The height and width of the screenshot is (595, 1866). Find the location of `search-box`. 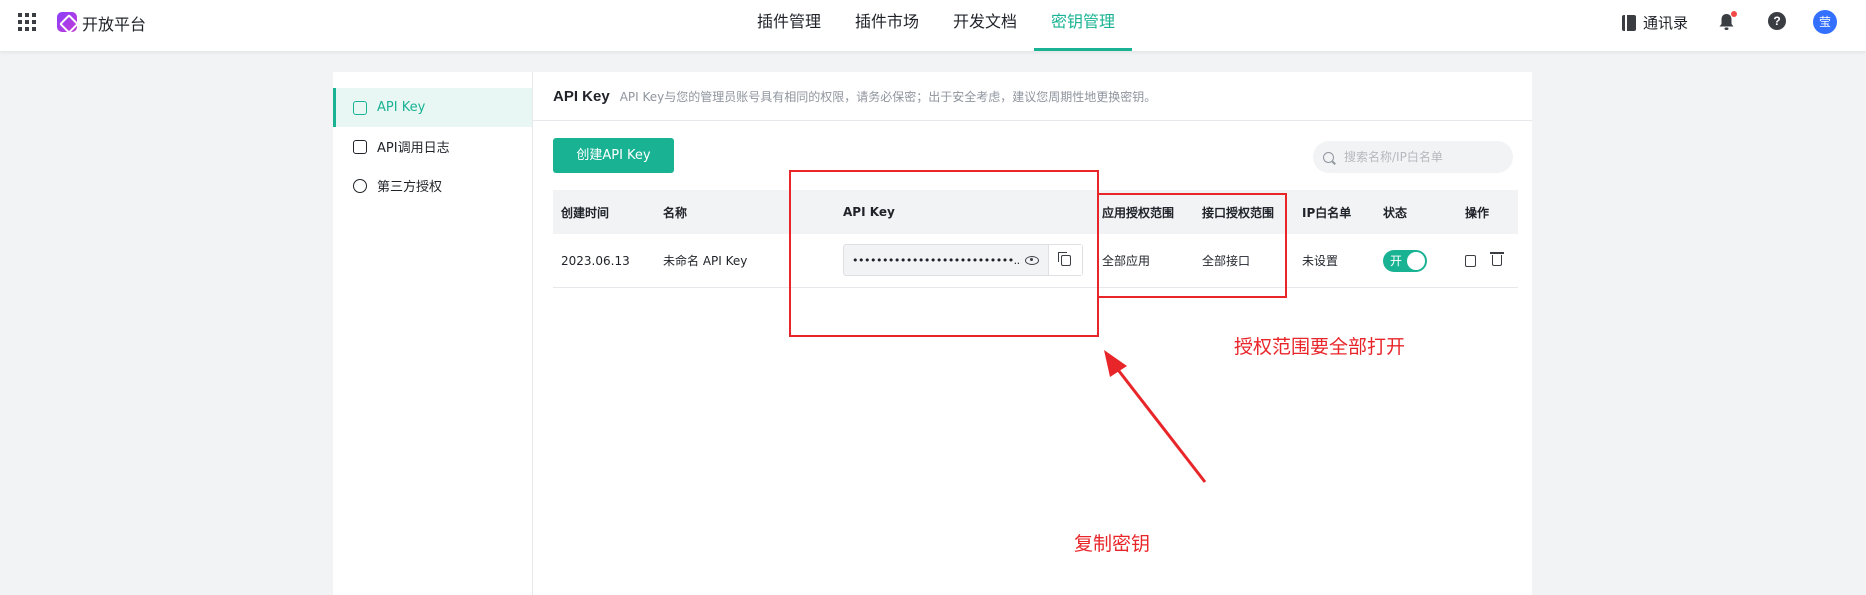

search-box is located at coordinates (1413, 157).